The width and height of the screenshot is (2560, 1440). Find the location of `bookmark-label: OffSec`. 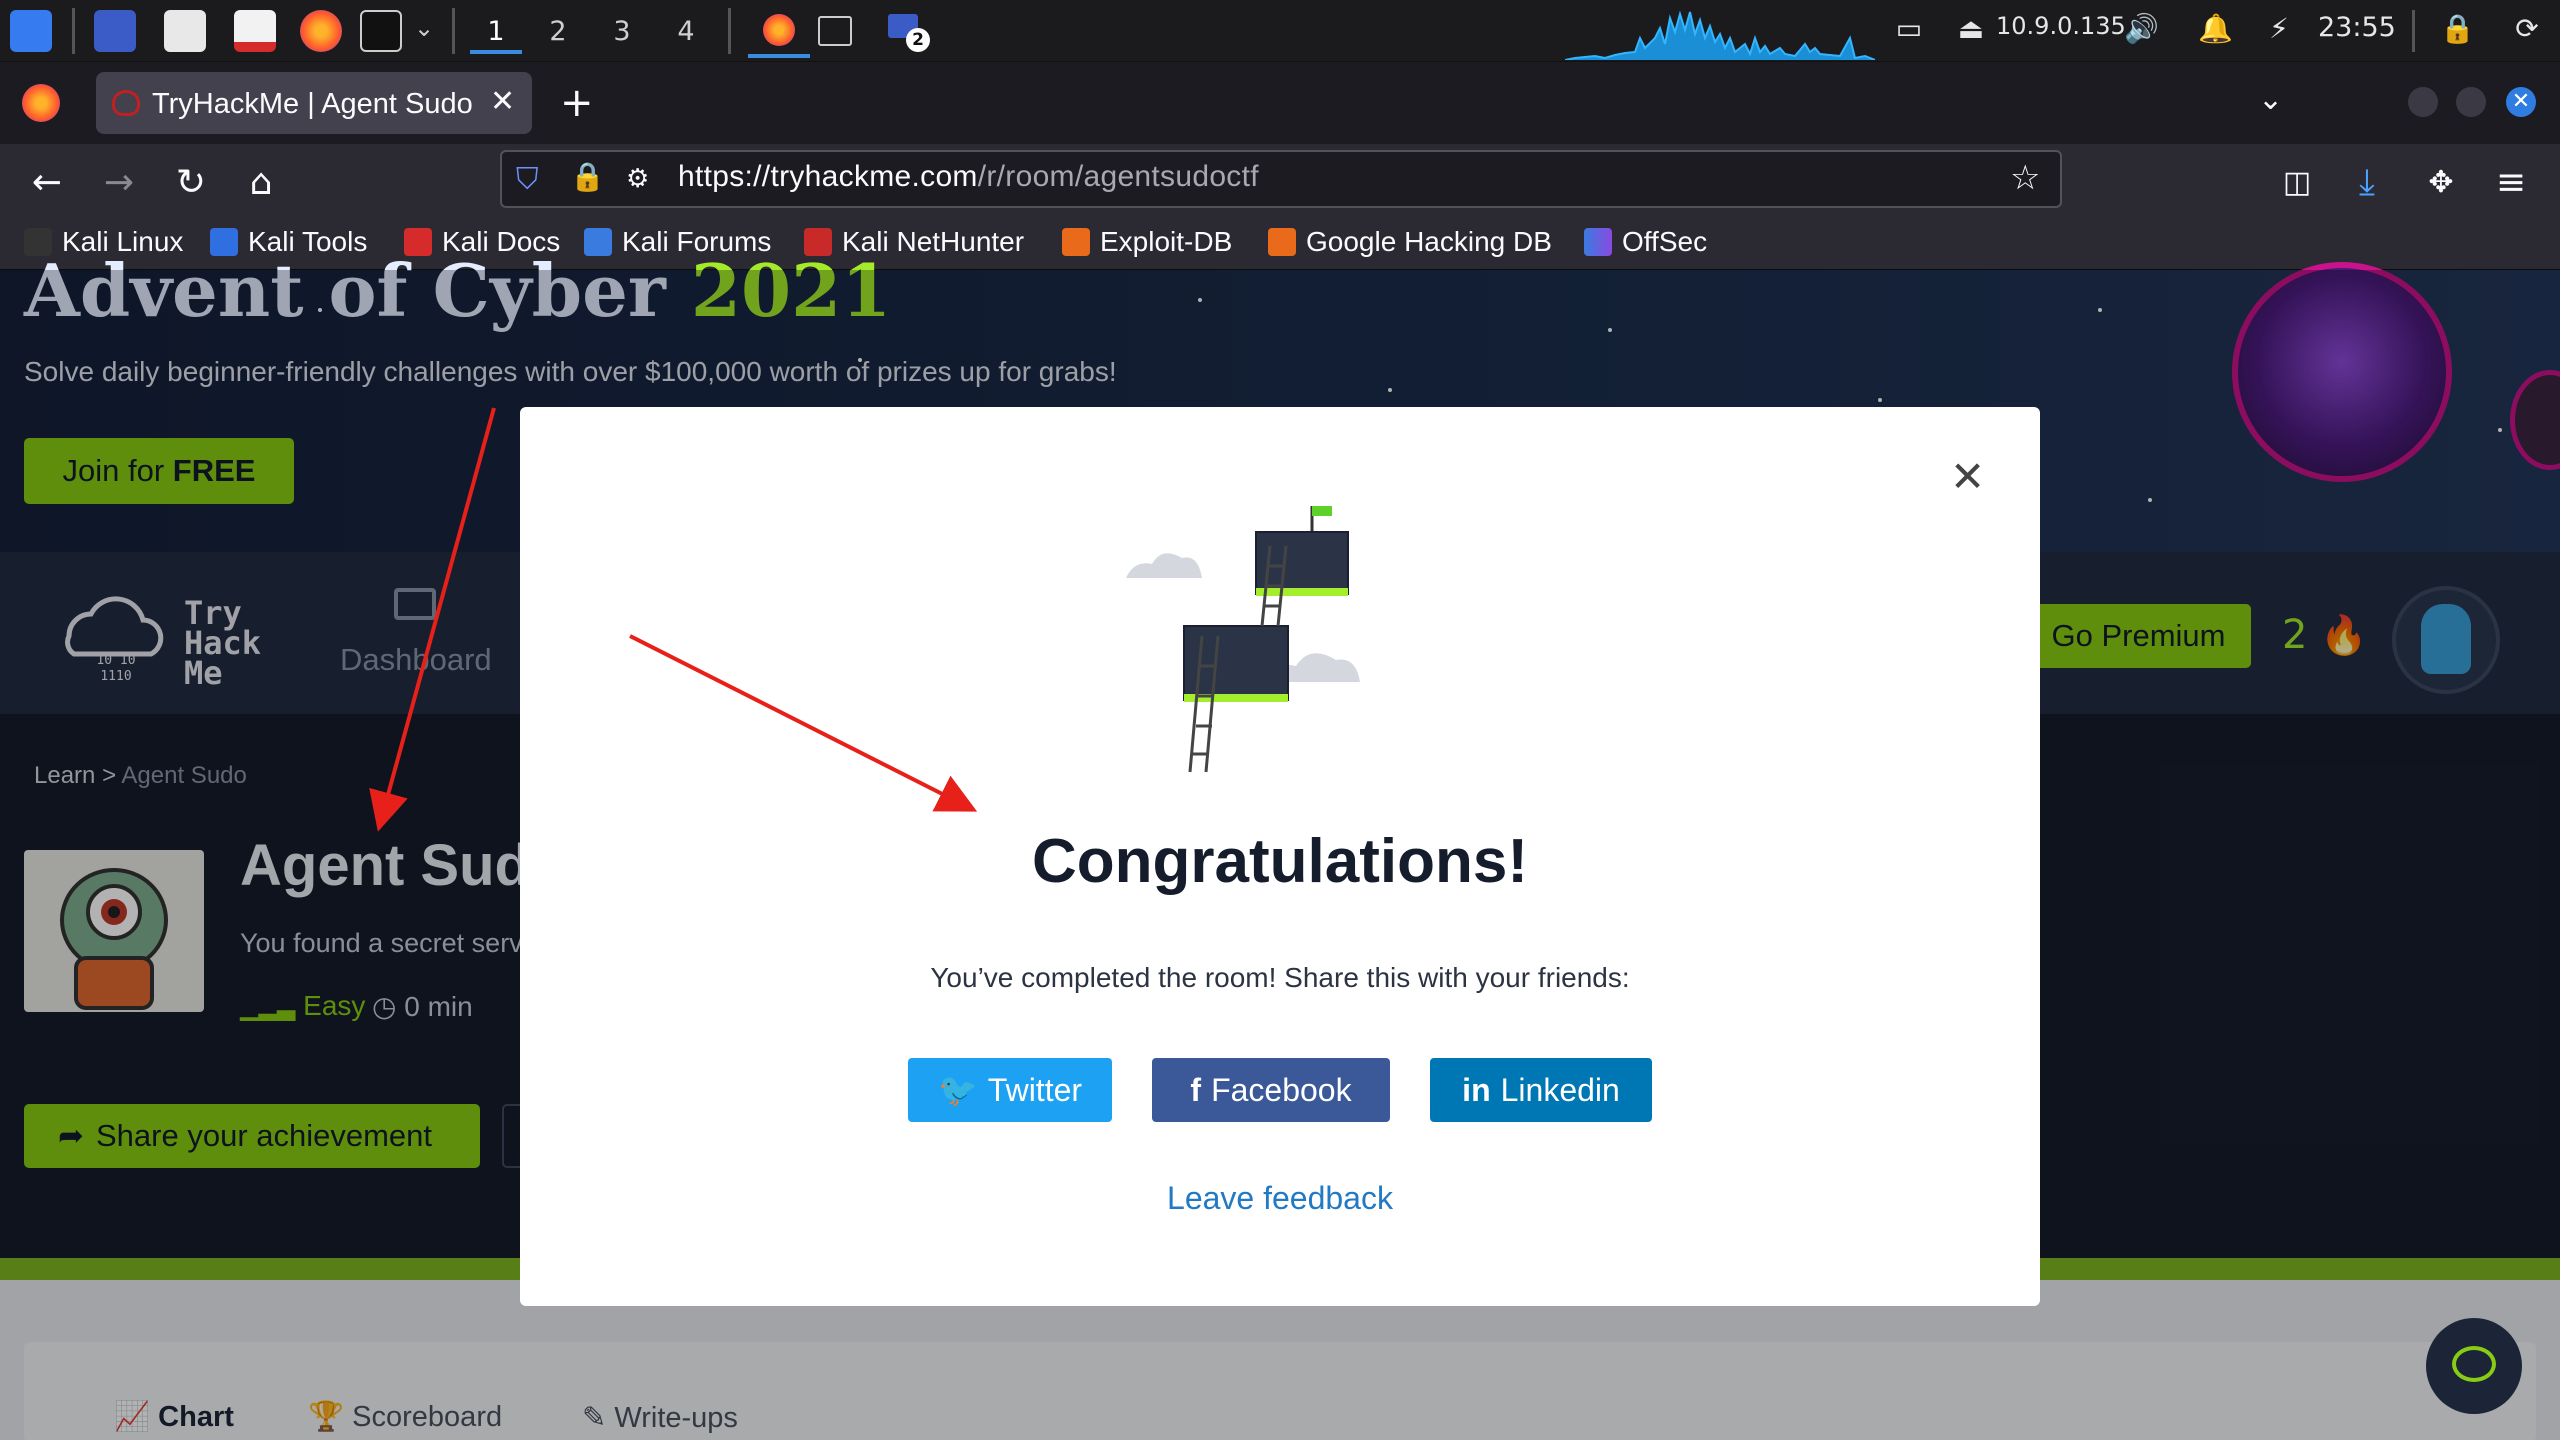

bookmark-label: OffSec is located at coordinates (1665, 241).